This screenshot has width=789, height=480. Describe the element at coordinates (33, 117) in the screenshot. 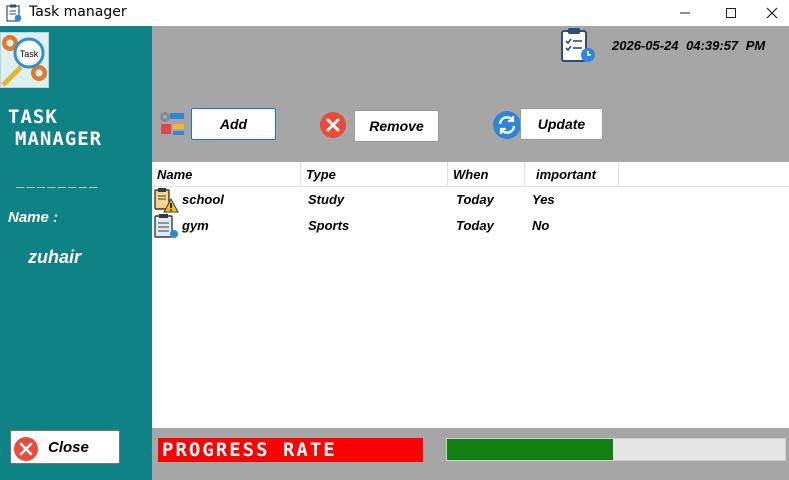

I see `brand-line-1: TASK` at that location.